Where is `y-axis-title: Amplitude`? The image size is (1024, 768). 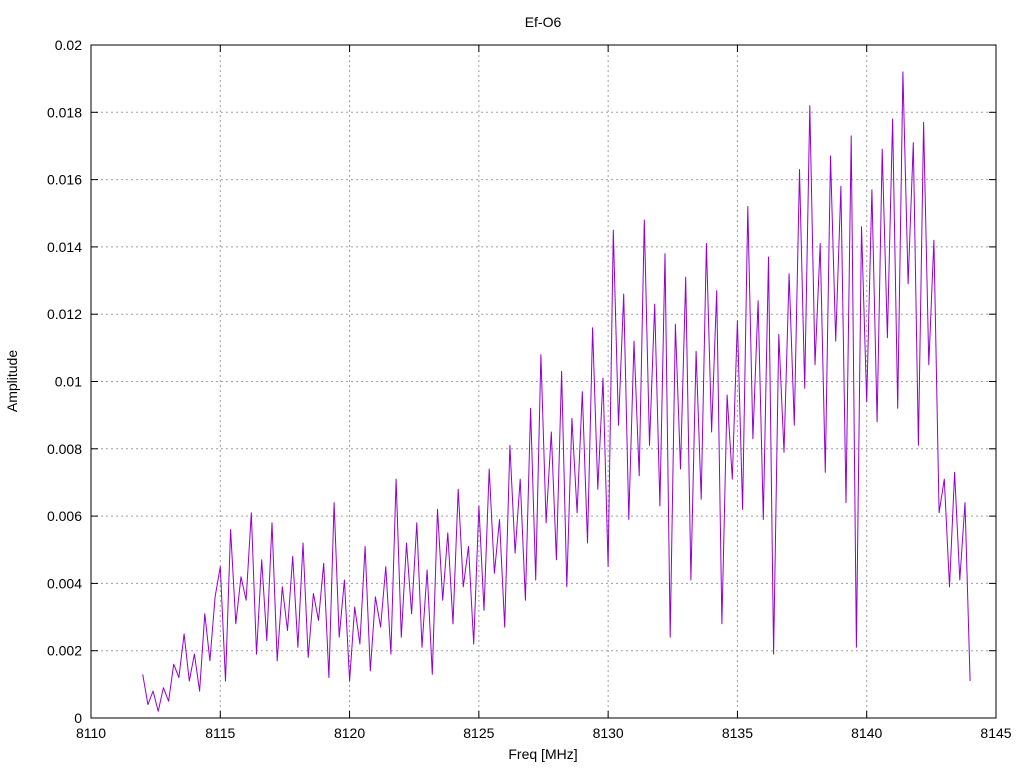 y-axis-title: Amplitude is located at coordinates (12, 381).